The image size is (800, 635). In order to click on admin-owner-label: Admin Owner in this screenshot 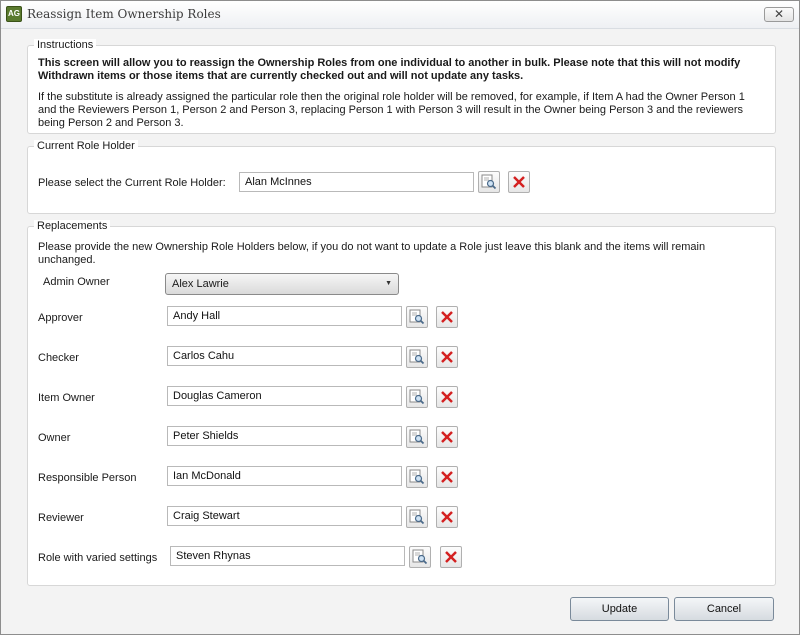, I will do `click(76, 282)`.